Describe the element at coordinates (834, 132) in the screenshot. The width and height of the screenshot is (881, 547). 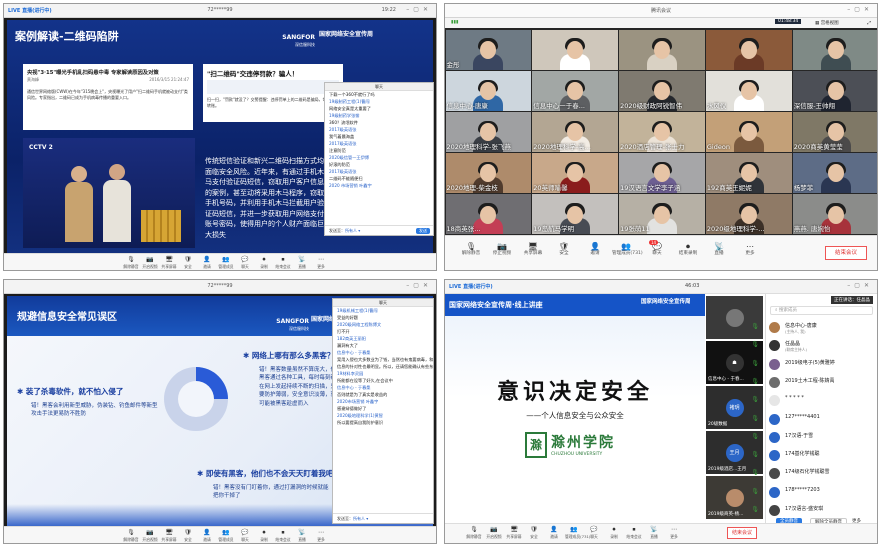
I see `video-tile: 2020商英黄莹莹` at that location.